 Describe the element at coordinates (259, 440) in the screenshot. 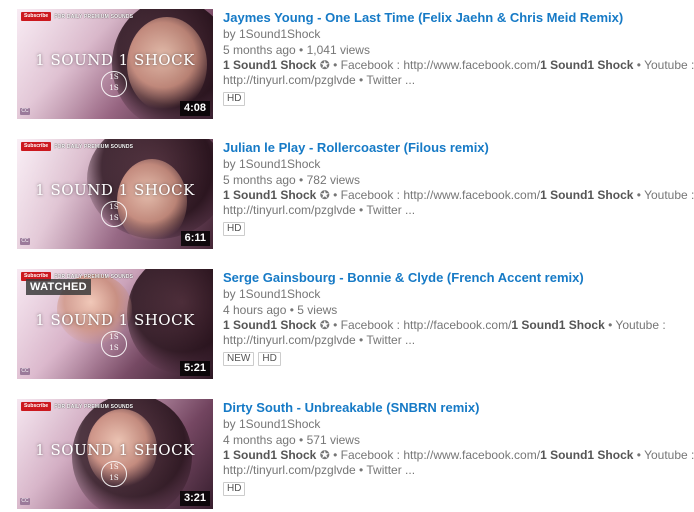

I see `upload-age: 4 months ago` at that location.